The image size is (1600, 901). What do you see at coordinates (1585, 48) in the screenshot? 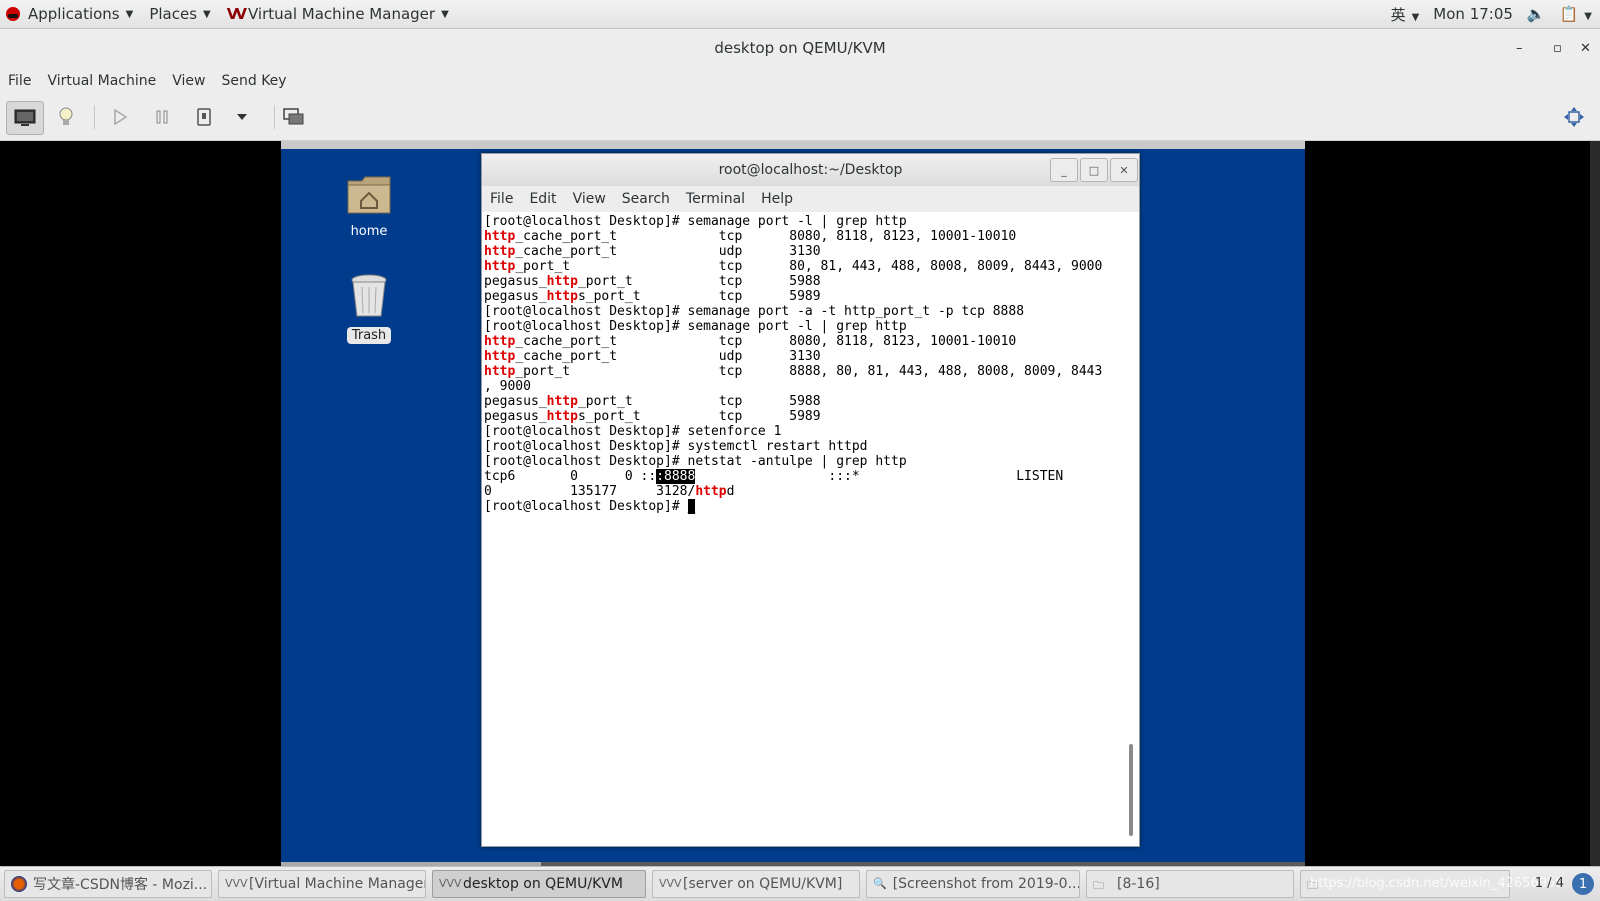
I see `close-button: ✕` at bounding box center [1585, 48].